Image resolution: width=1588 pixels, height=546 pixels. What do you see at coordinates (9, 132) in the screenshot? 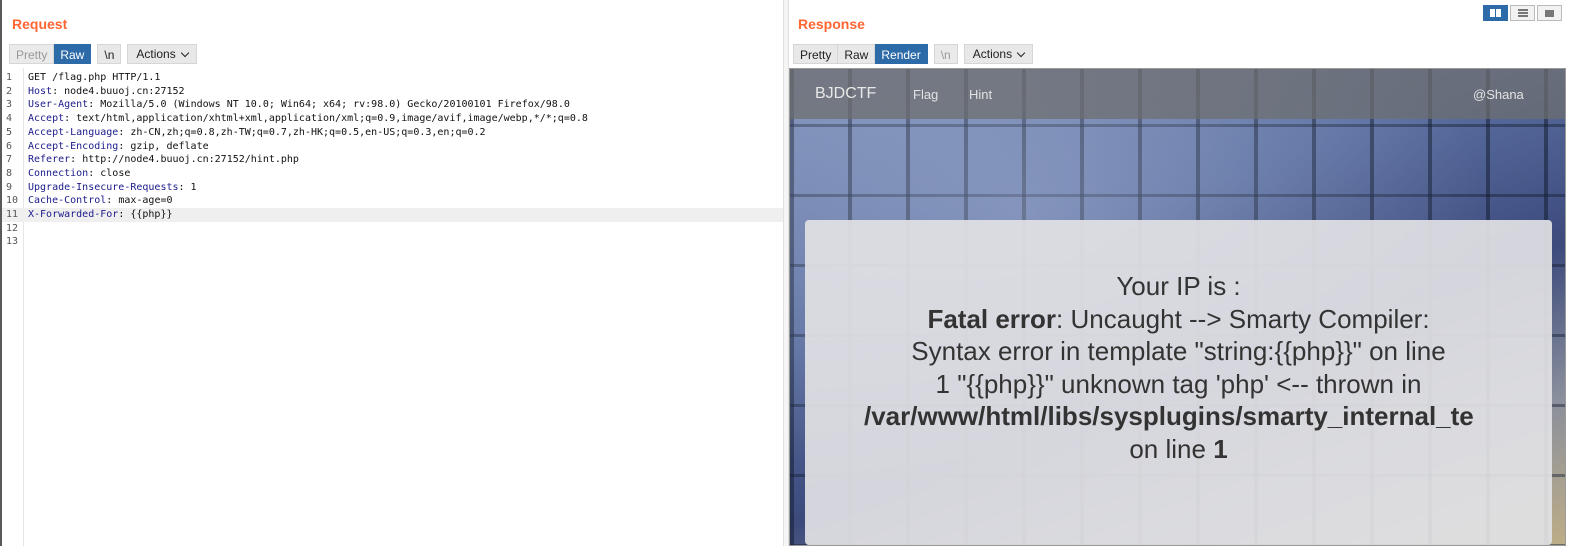
I see `line-number: 5` at bounding box center [9, 132].